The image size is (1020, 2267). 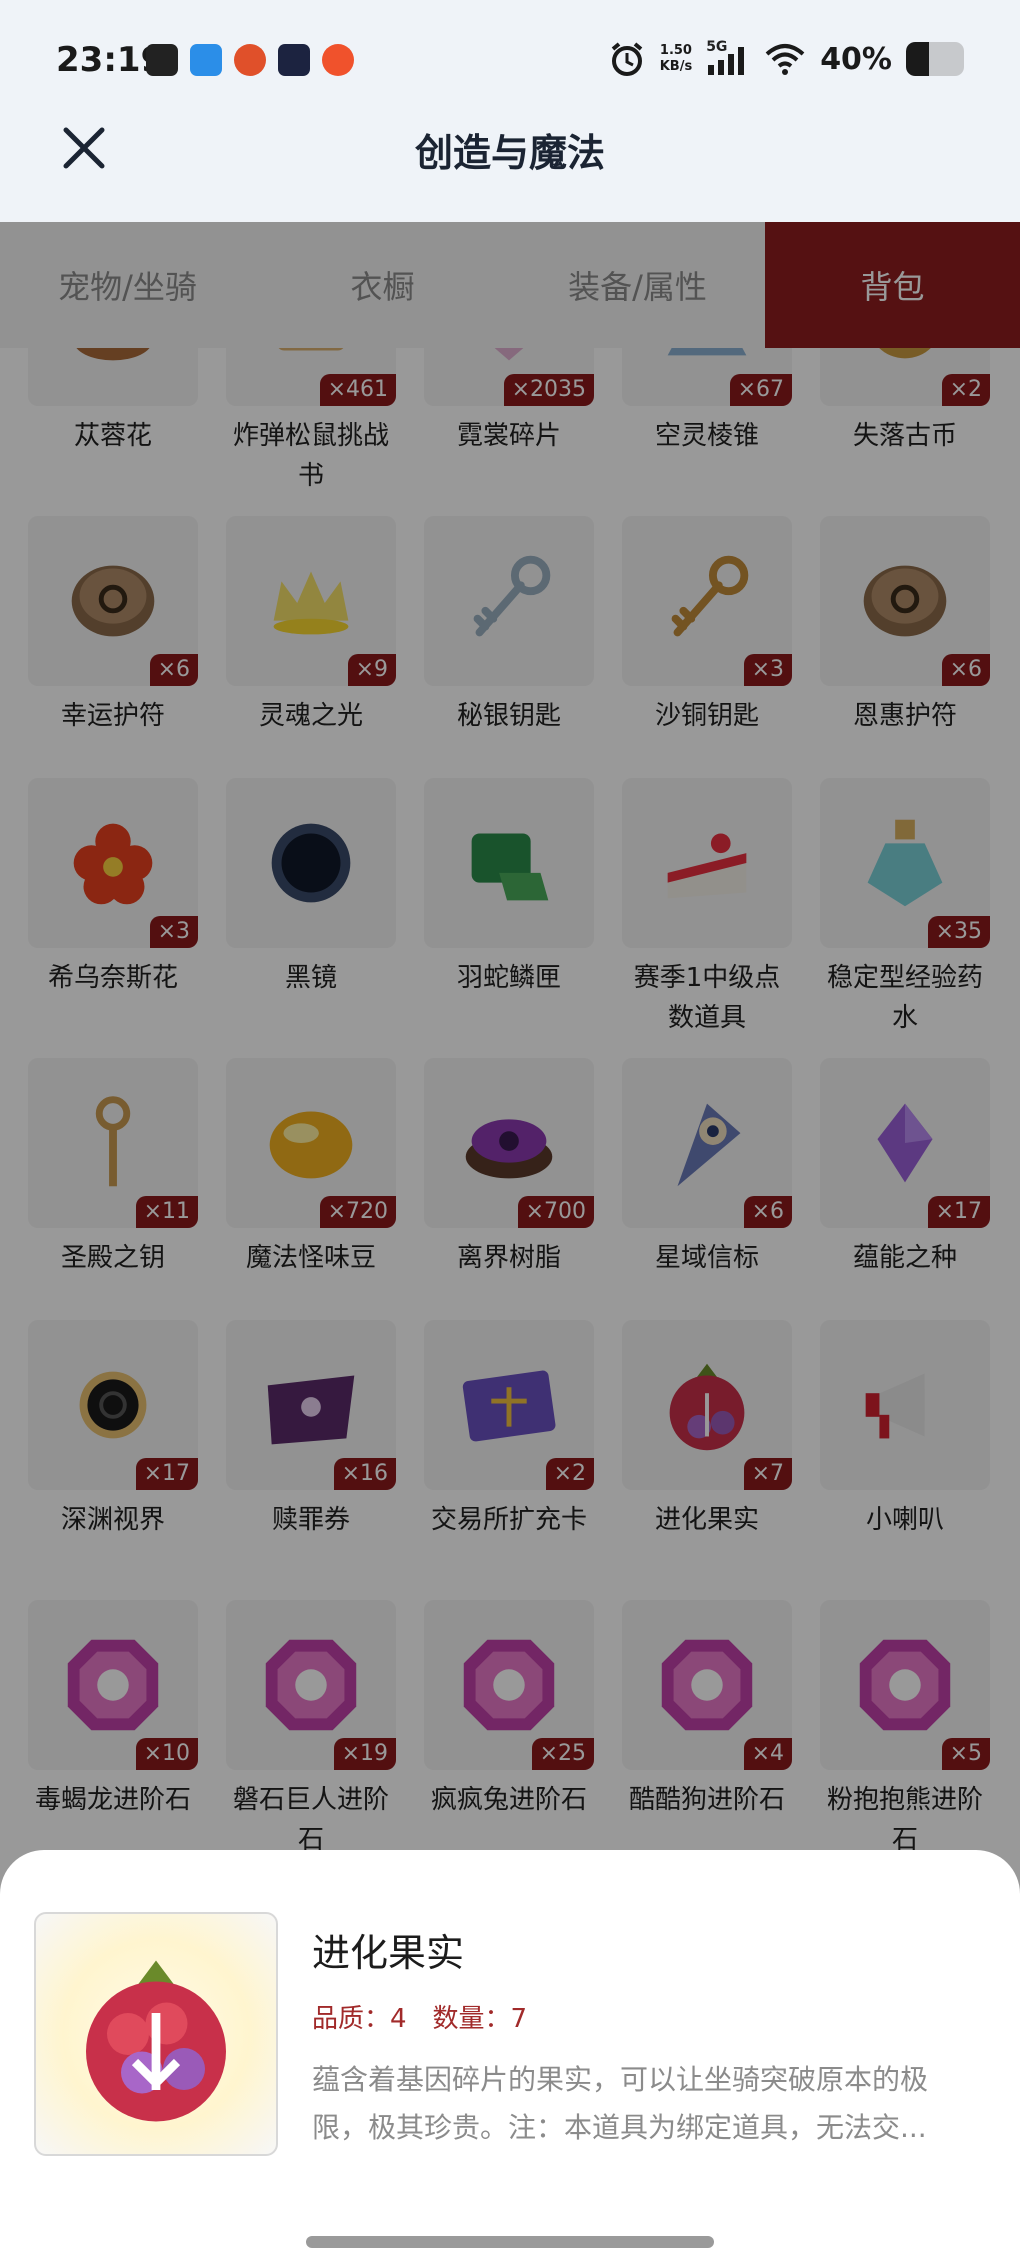 What do you see at coordinates (311, 601) in the screenshot?
I see `item-card: ×9` at bounding box center [311, 601].